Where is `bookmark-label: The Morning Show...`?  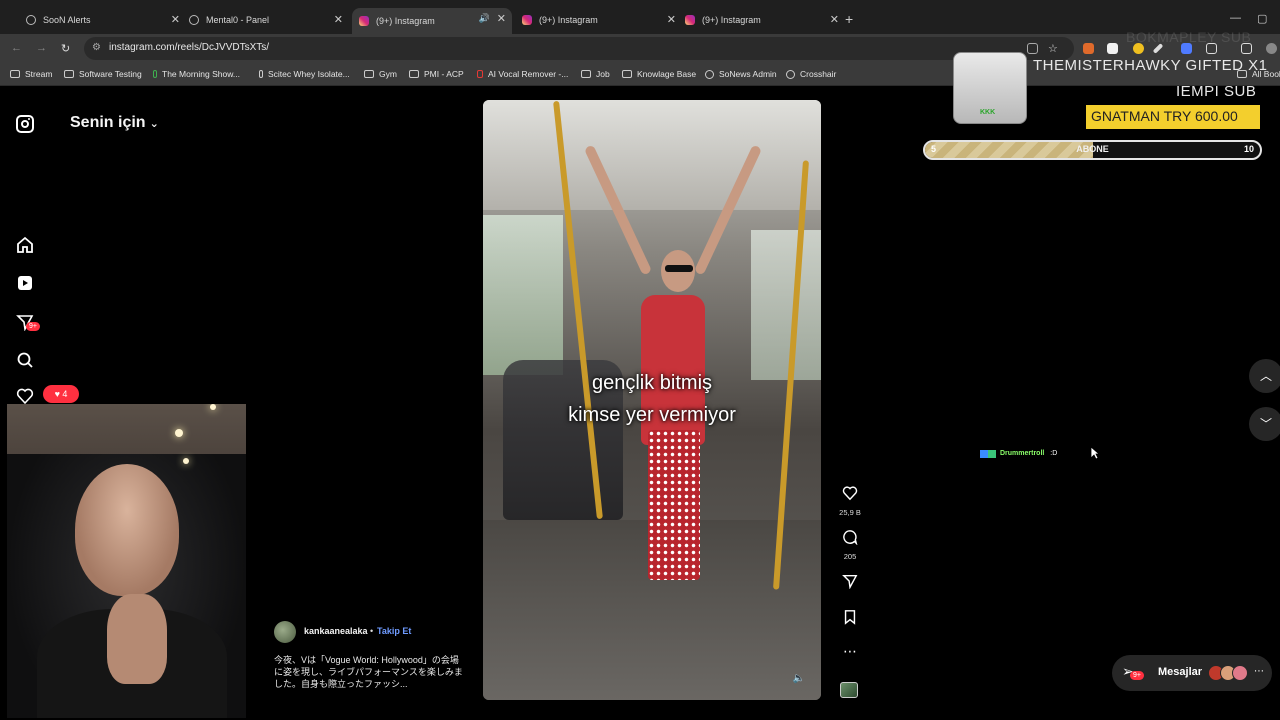
bookmark-label: The Morning Show... is located at coordinates (201, 74).